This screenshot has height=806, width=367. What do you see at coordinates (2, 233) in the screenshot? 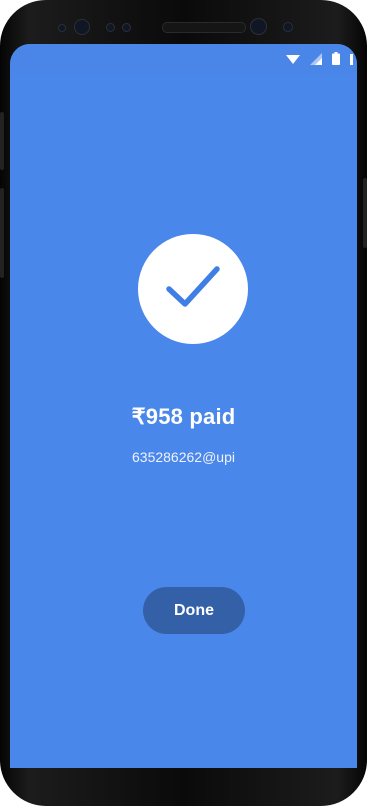
I see `bixby-button` at bounding box center [2, 233].